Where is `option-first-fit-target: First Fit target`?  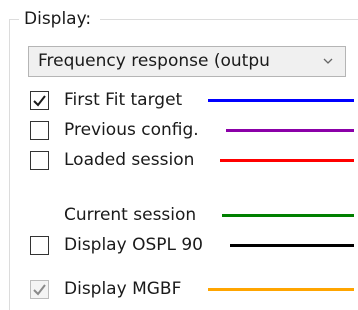
option-first-fit-target: First Fit target is located at coordinates (179, 101).